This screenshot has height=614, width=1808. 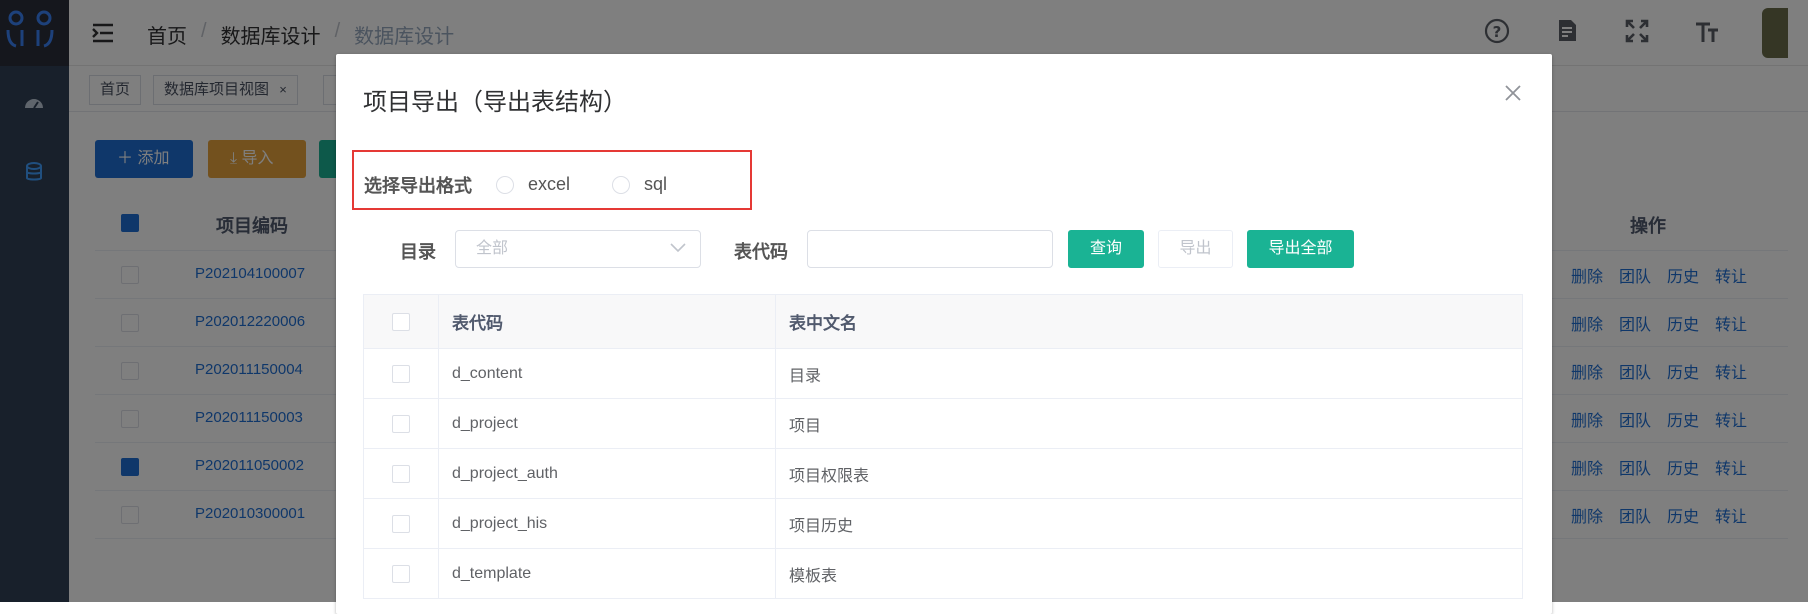 I want to click on table-code-cell: d_content, so click(x=607, y=373).